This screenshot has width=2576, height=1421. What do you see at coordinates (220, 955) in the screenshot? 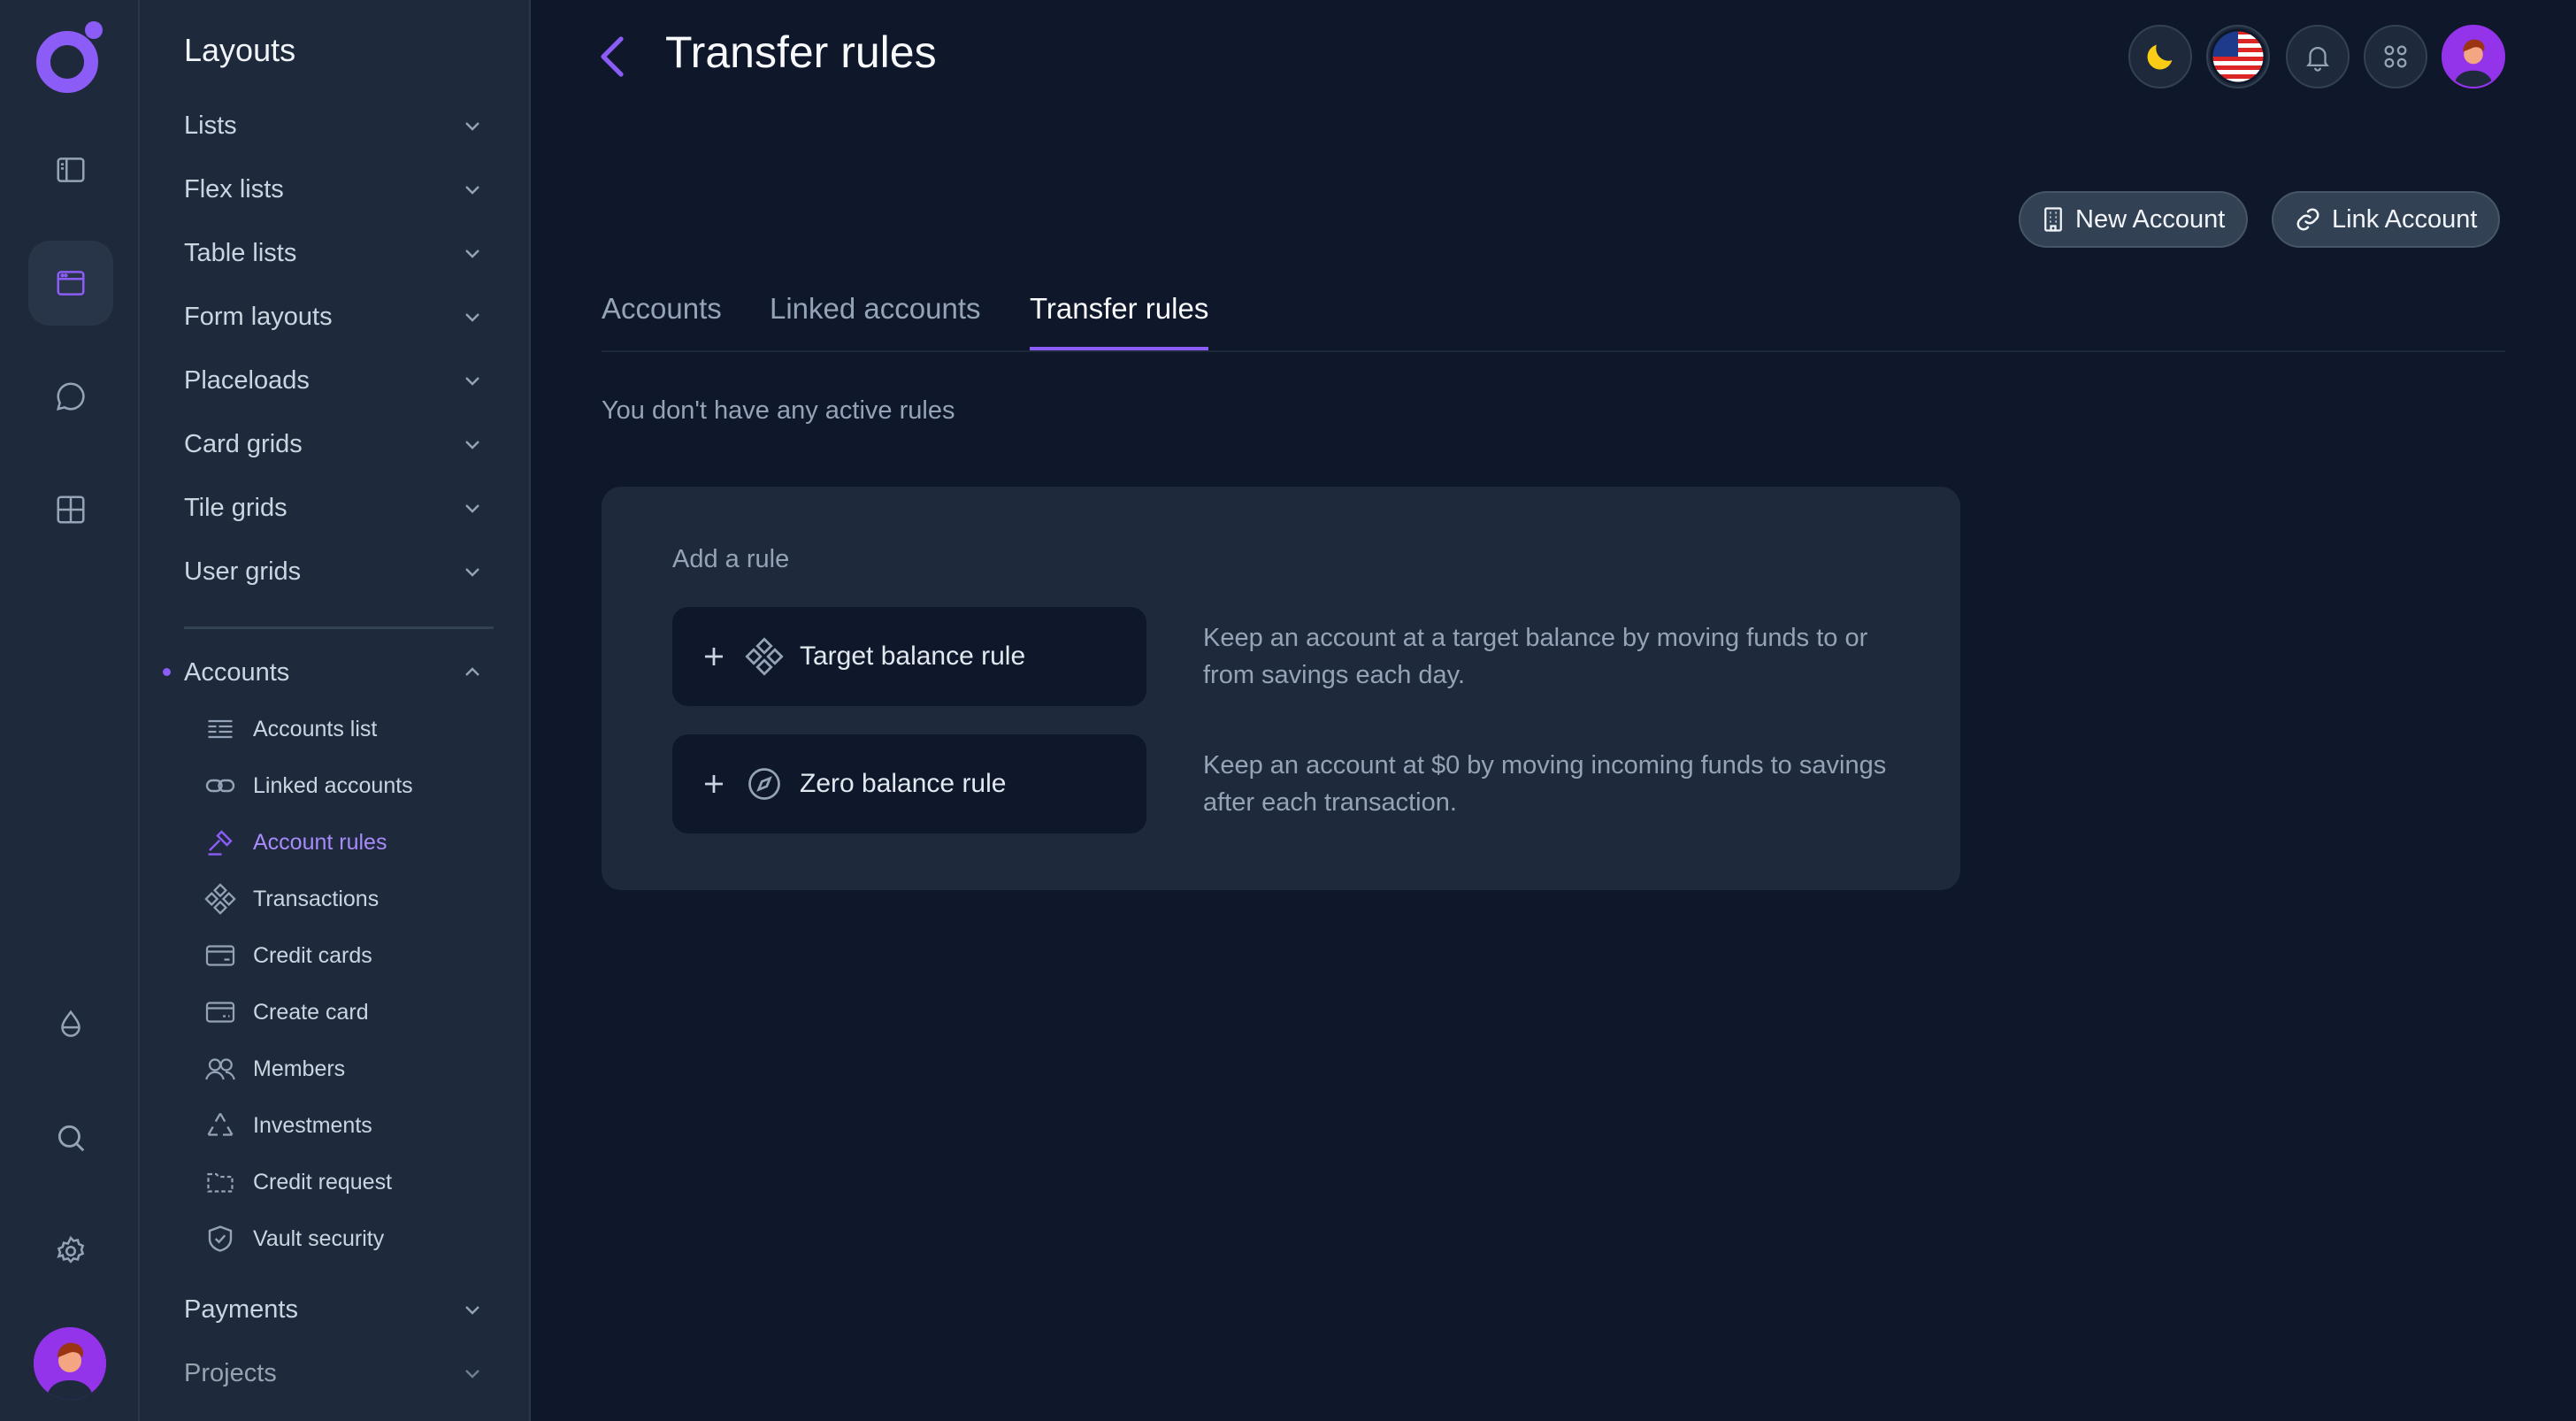
I see `credit-card-icon` at bounding box center [220, 955].